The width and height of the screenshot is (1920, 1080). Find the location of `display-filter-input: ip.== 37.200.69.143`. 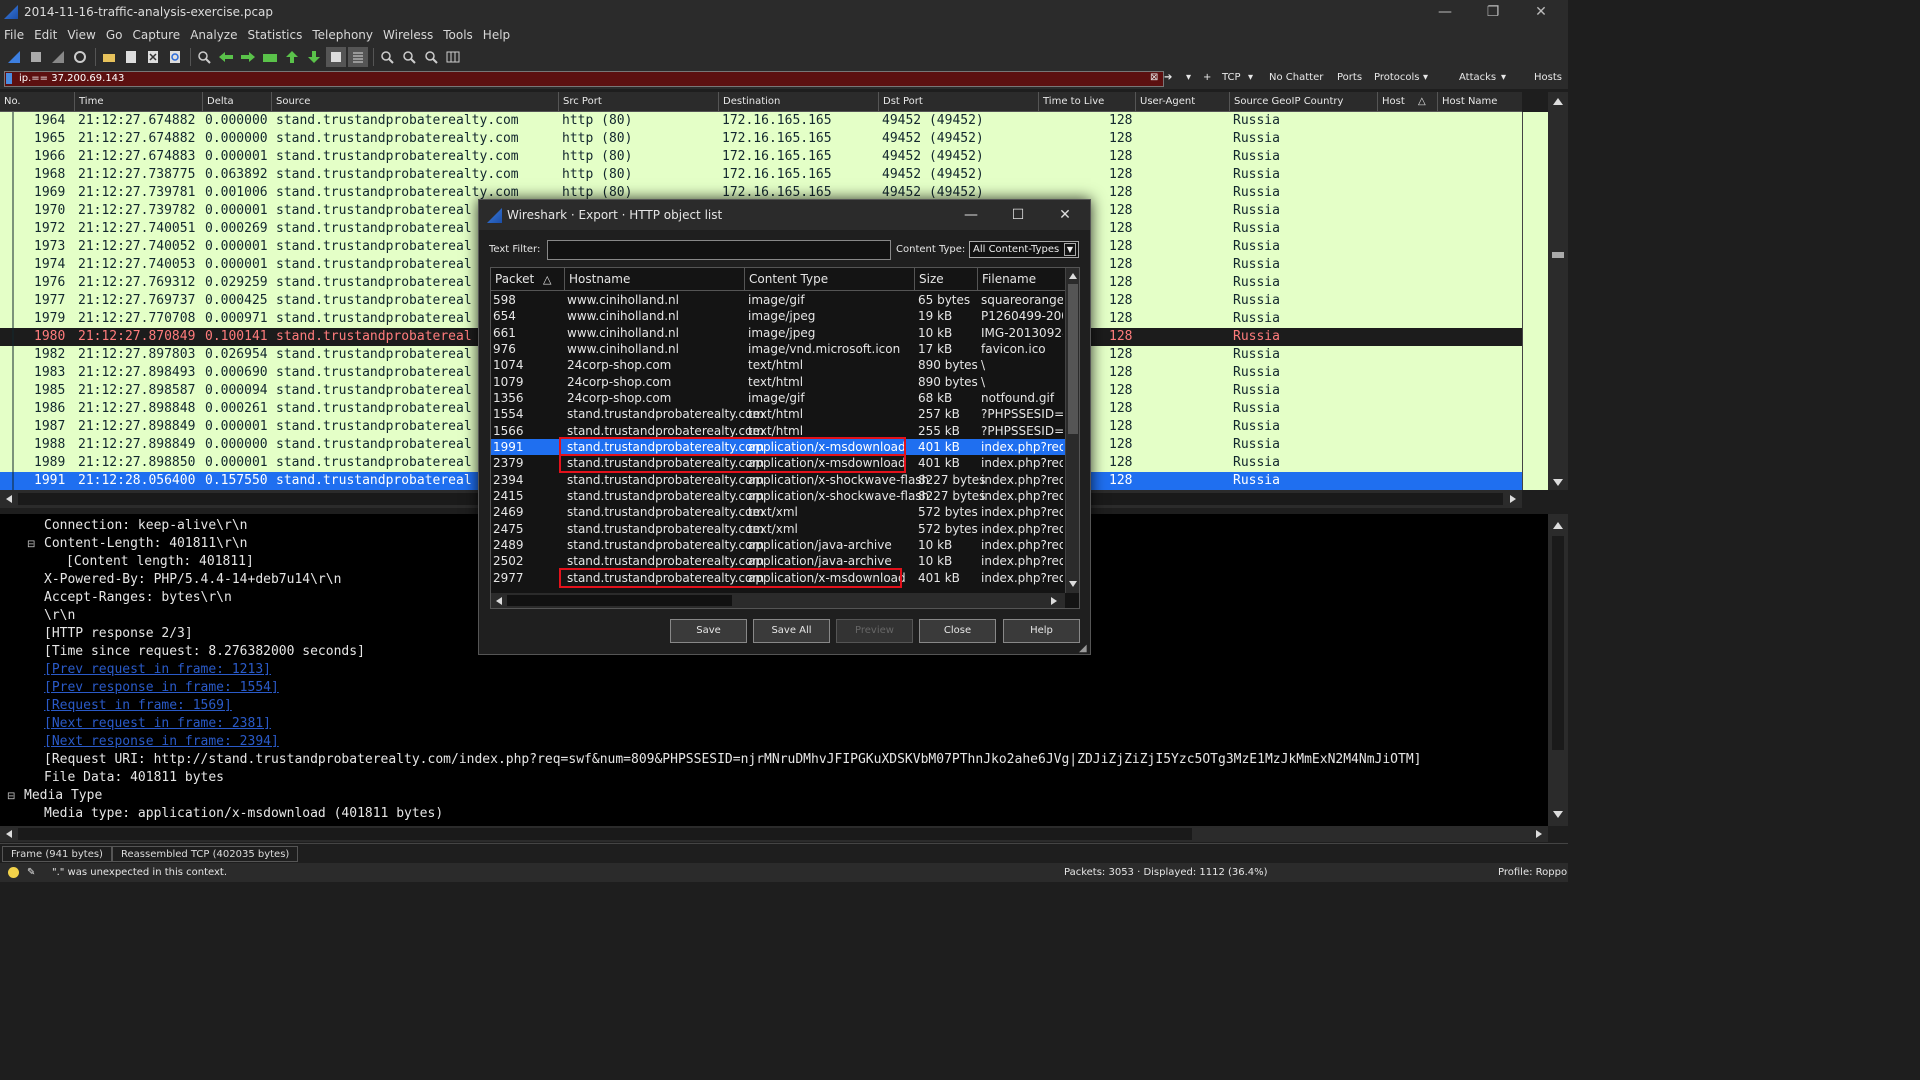

display-filter-input: ip.== 37.200.69.143 is located at coordinates (584, 79).